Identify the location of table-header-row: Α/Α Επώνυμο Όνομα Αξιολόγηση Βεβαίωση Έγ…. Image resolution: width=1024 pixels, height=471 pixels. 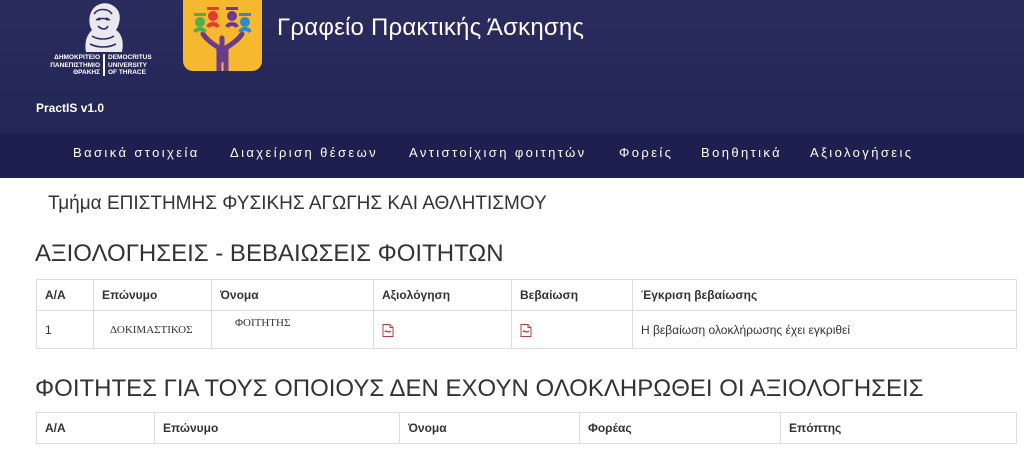
(526, 295).